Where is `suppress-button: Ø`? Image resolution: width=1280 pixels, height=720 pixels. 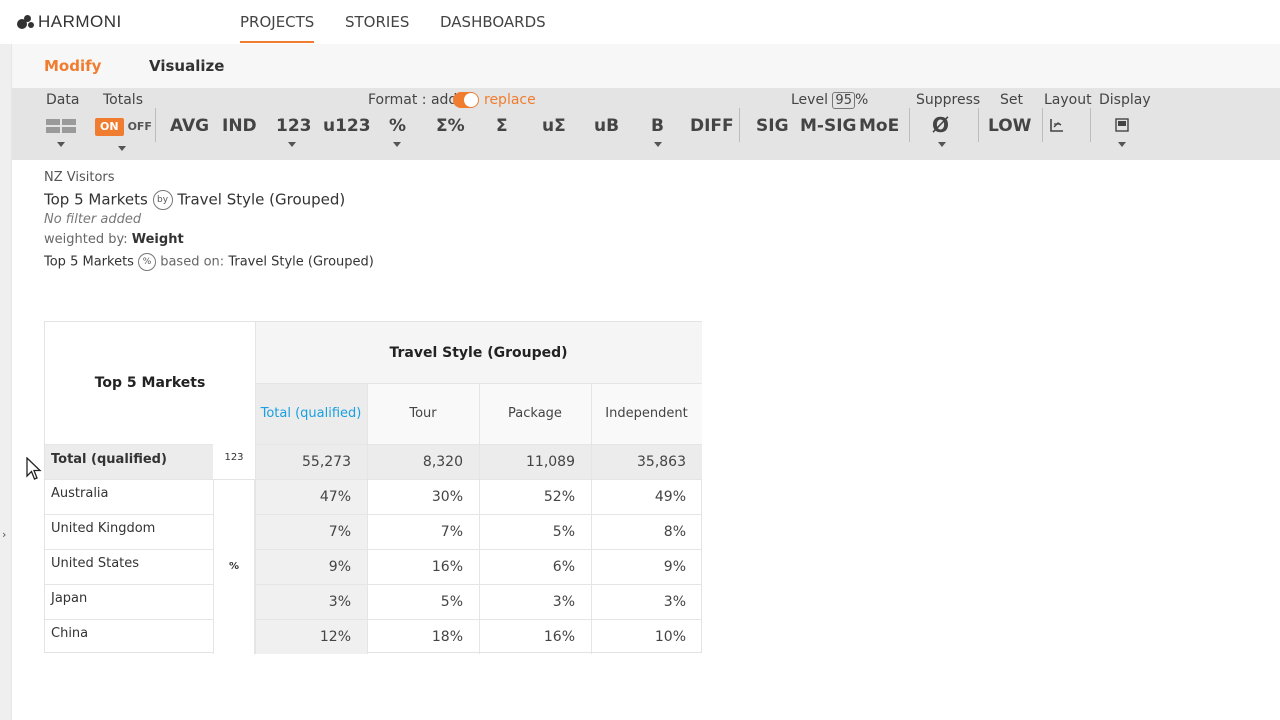 suppress-button: Ø is located at coordinates (940, 125).